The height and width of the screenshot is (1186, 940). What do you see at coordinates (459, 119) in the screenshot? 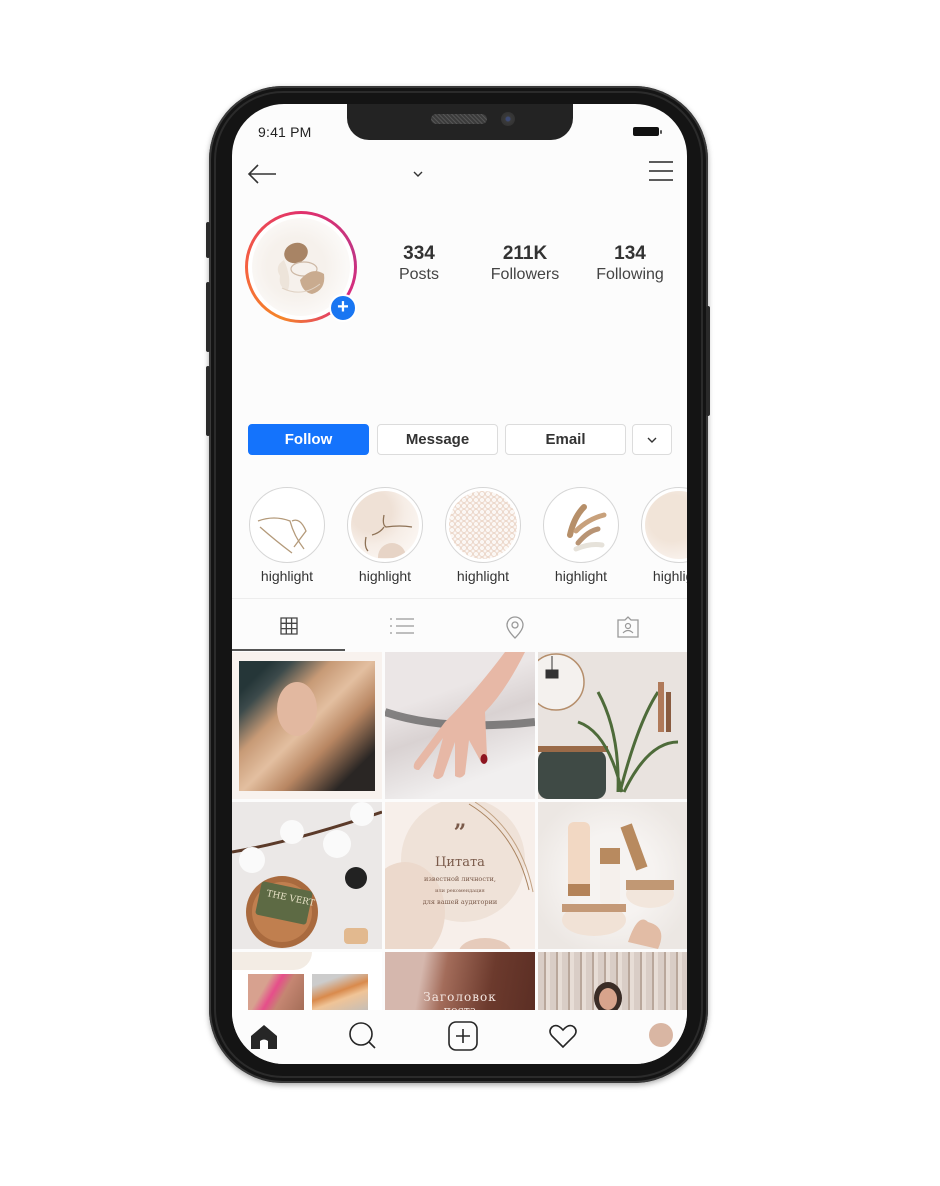
I see `speaker-grille` at bounding box center [459, 119].